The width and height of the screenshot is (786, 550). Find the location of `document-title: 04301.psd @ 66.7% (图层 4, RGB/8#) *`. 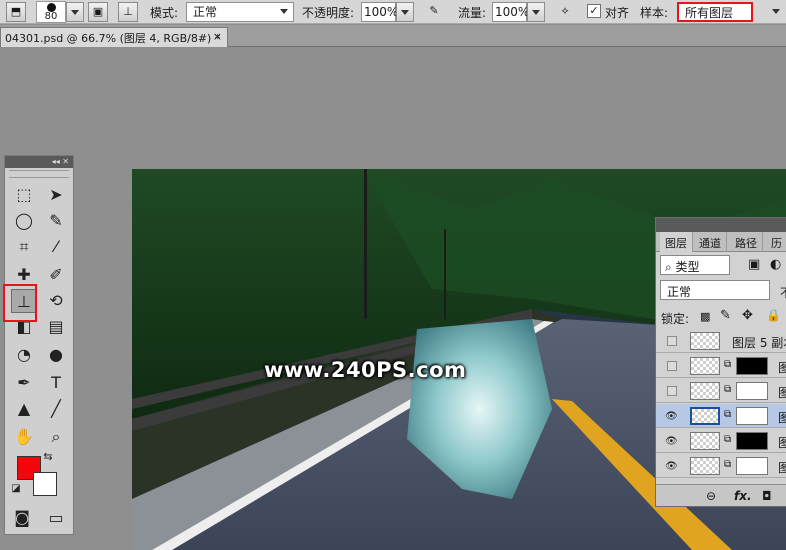

document-title: 04301.psd @ 66.7% (图层 4, RGB/8#) * is located at coordinates (113, 38).